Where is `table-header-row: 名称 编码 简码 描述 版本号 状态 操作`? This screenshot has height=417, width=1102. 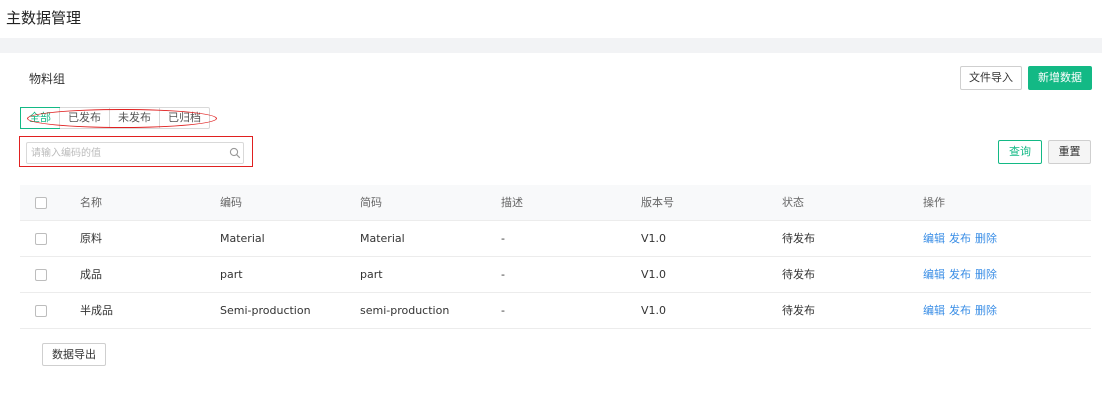
table-header-row: 名称 编码 简码 描述 版本号 状态 操作 is located at coordinates (555, 203).